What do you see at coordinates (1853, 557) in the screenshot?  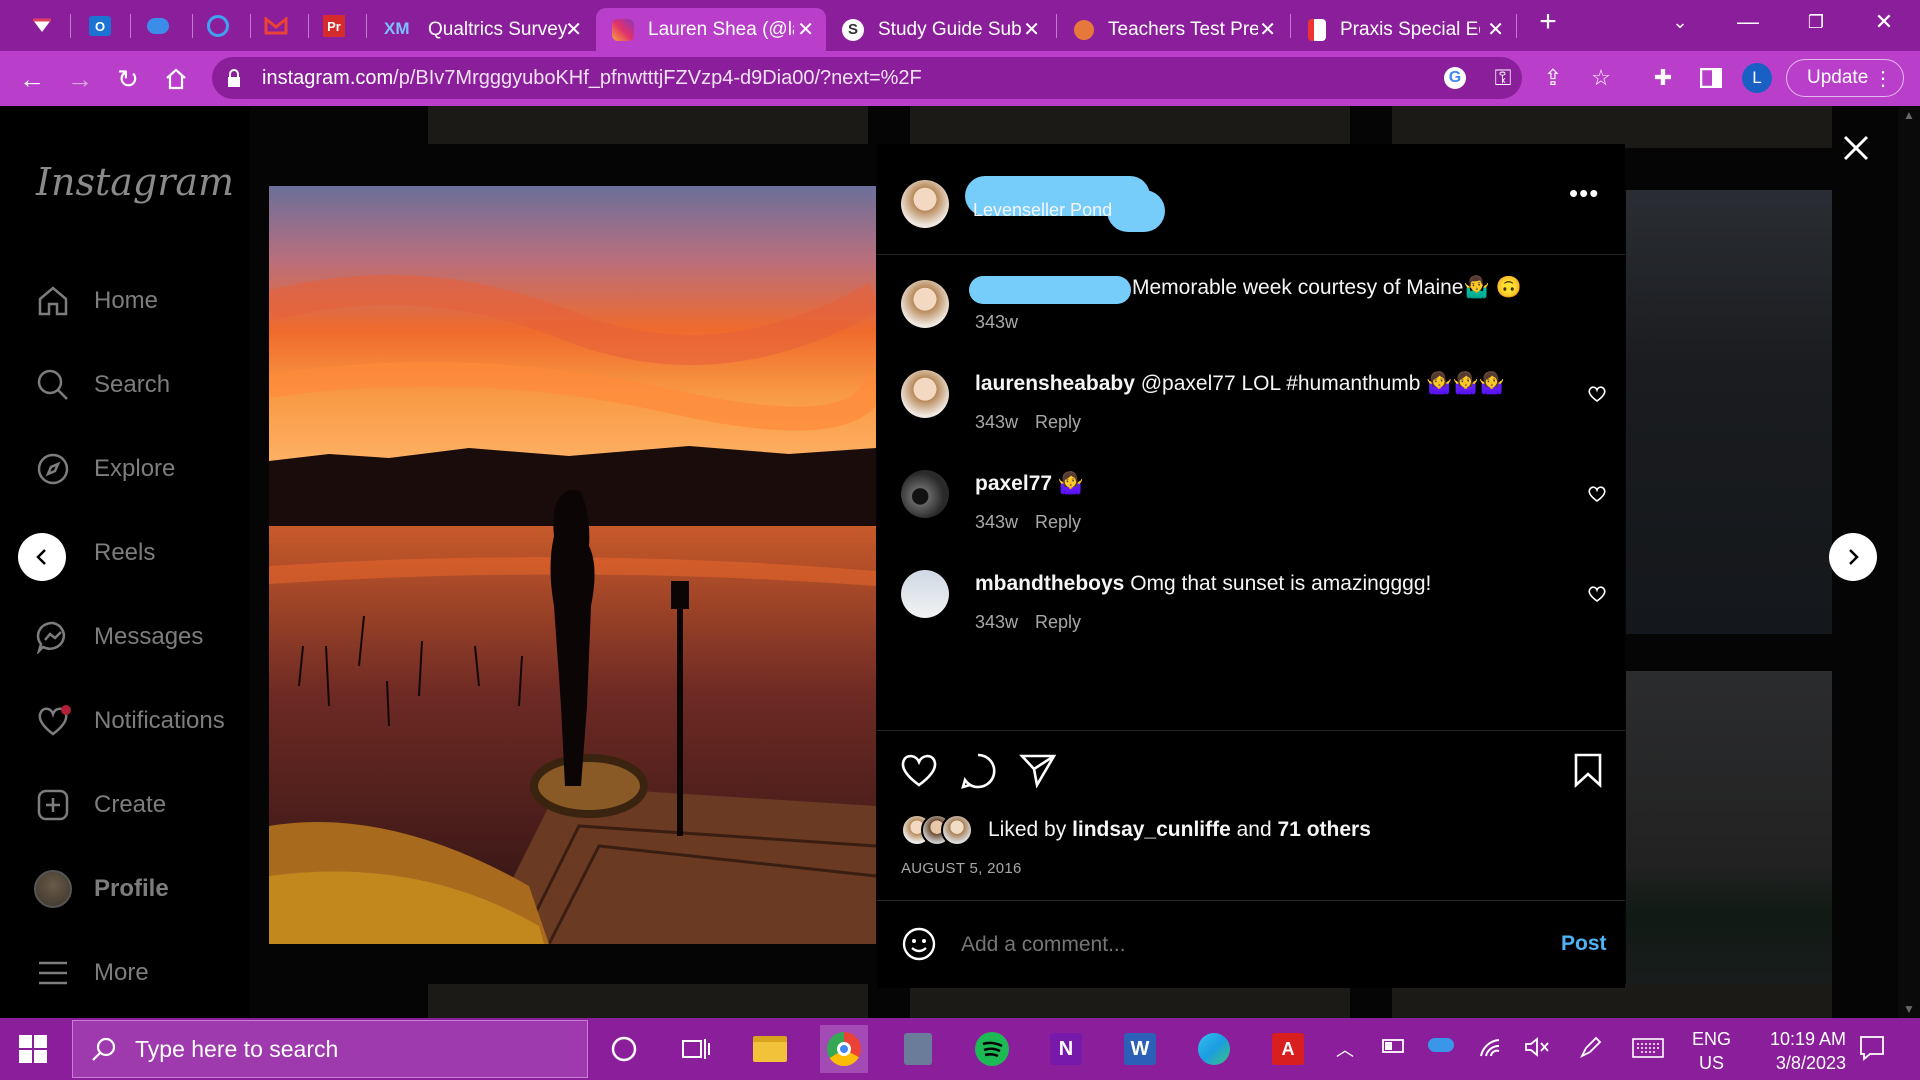 I see `next-post-button` at bounding box center [1853, 557].